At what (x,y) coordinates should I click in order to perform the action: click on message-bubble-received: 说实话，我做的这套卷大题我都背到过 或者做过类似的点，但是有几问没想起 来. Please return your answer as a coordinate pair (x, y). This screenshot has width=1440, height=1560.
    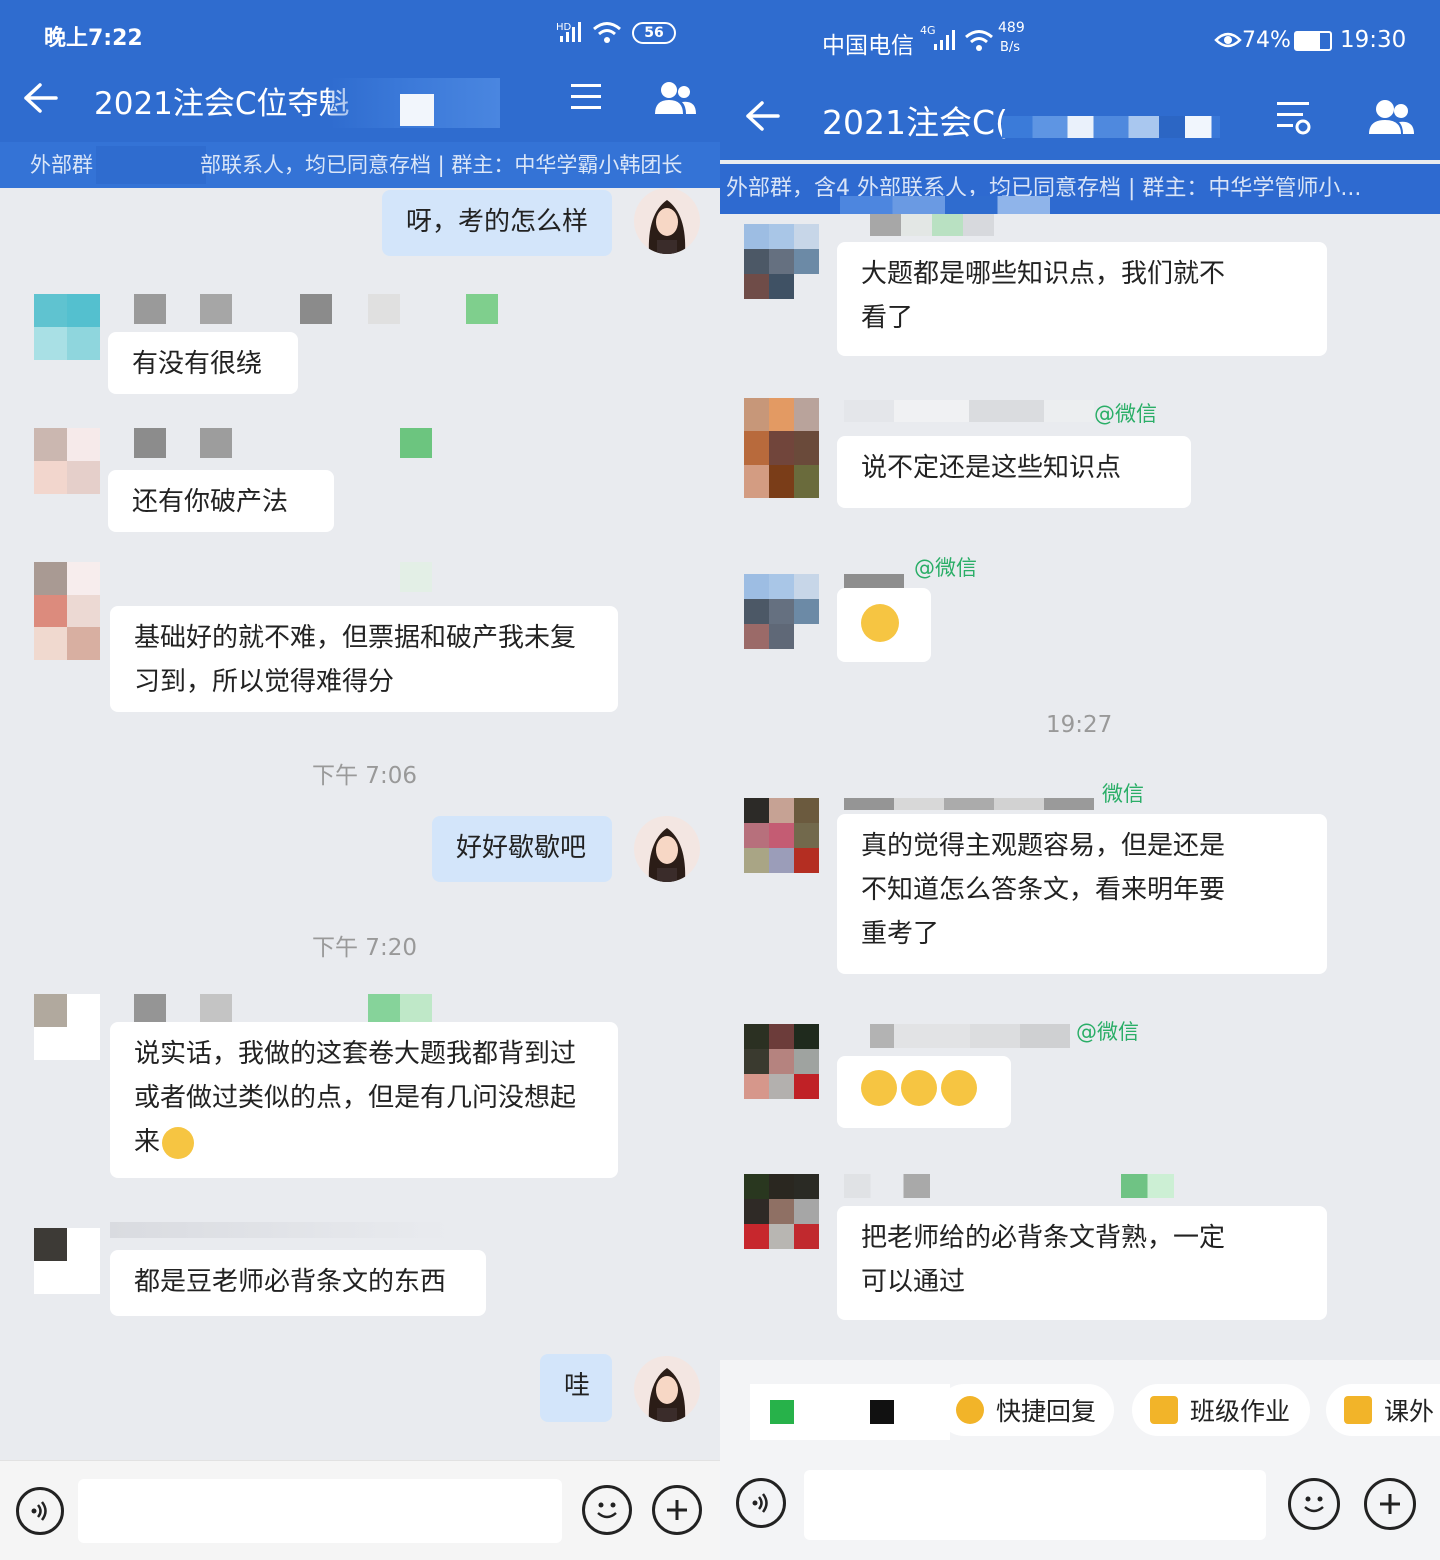
    Looking at the image, I should click on (364, 1100).